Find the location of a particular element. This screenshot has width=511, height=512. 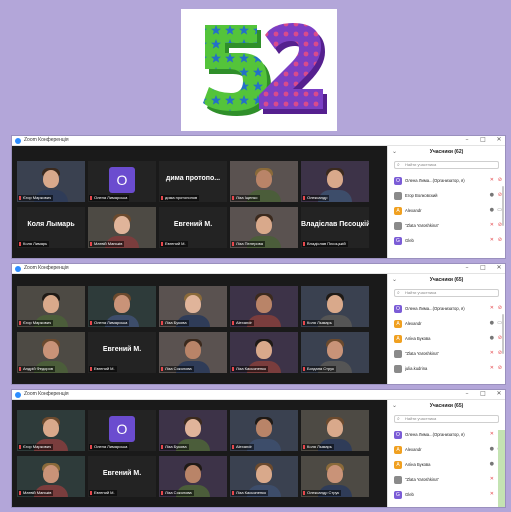

participant-avatar: G is located at coordinates (398, 241).